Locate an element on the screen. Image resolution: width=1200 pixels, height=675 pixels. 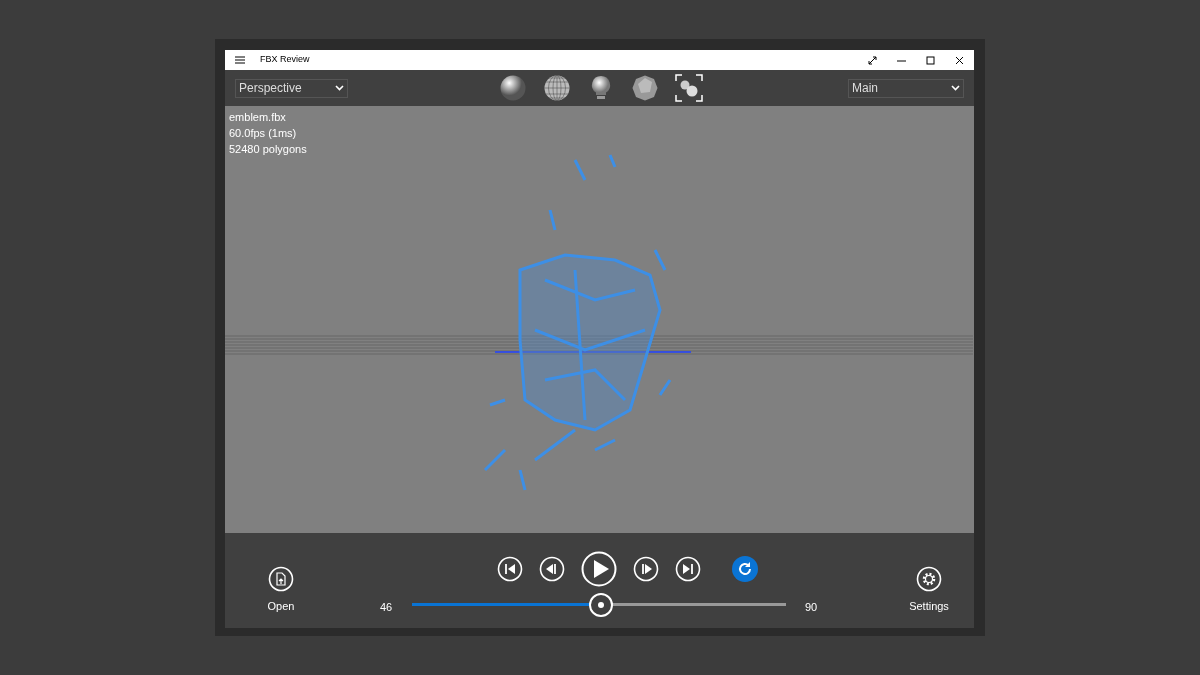
start-frame: 46 is located at coordinates (386, 607).